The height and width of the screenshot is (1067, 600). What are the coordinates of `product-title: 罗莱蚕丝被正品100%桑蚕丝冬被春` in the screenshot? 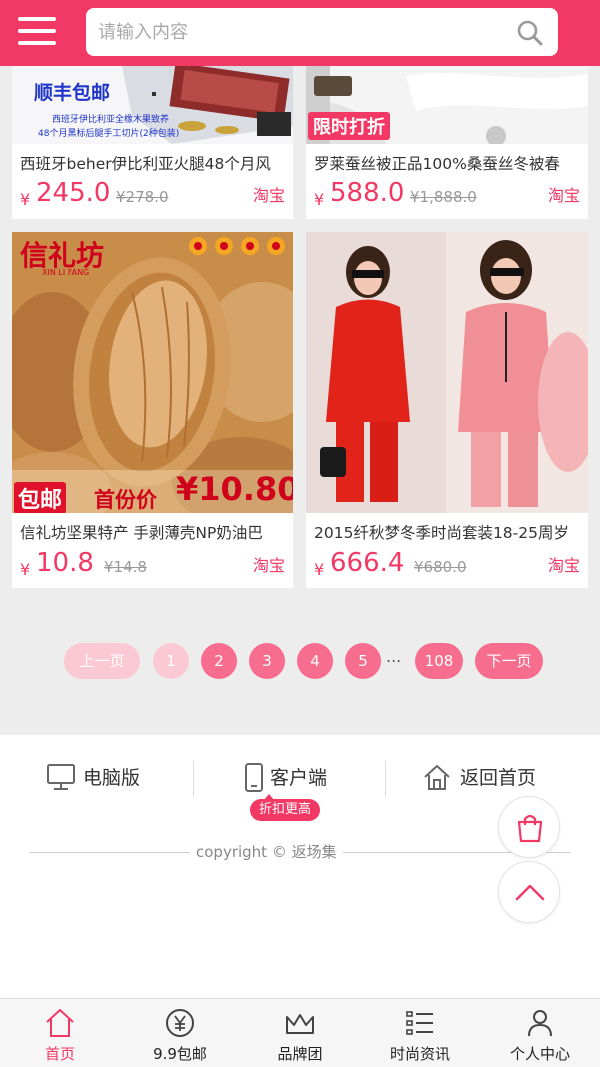 It's located at (447, 163).